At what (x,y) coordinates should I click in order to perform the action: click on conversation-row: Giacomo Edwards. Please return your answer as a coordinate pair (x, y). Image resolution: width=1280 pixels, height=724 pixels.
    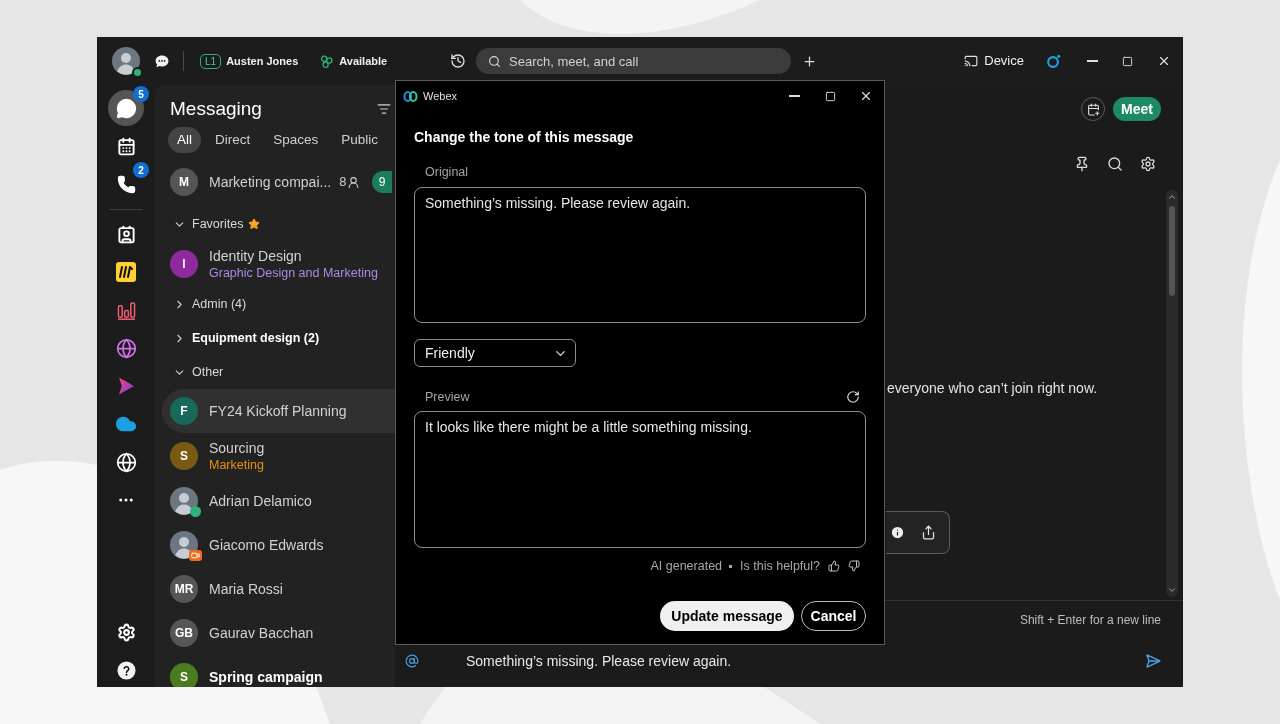
    Looking at the image, I should click on (278, 545).